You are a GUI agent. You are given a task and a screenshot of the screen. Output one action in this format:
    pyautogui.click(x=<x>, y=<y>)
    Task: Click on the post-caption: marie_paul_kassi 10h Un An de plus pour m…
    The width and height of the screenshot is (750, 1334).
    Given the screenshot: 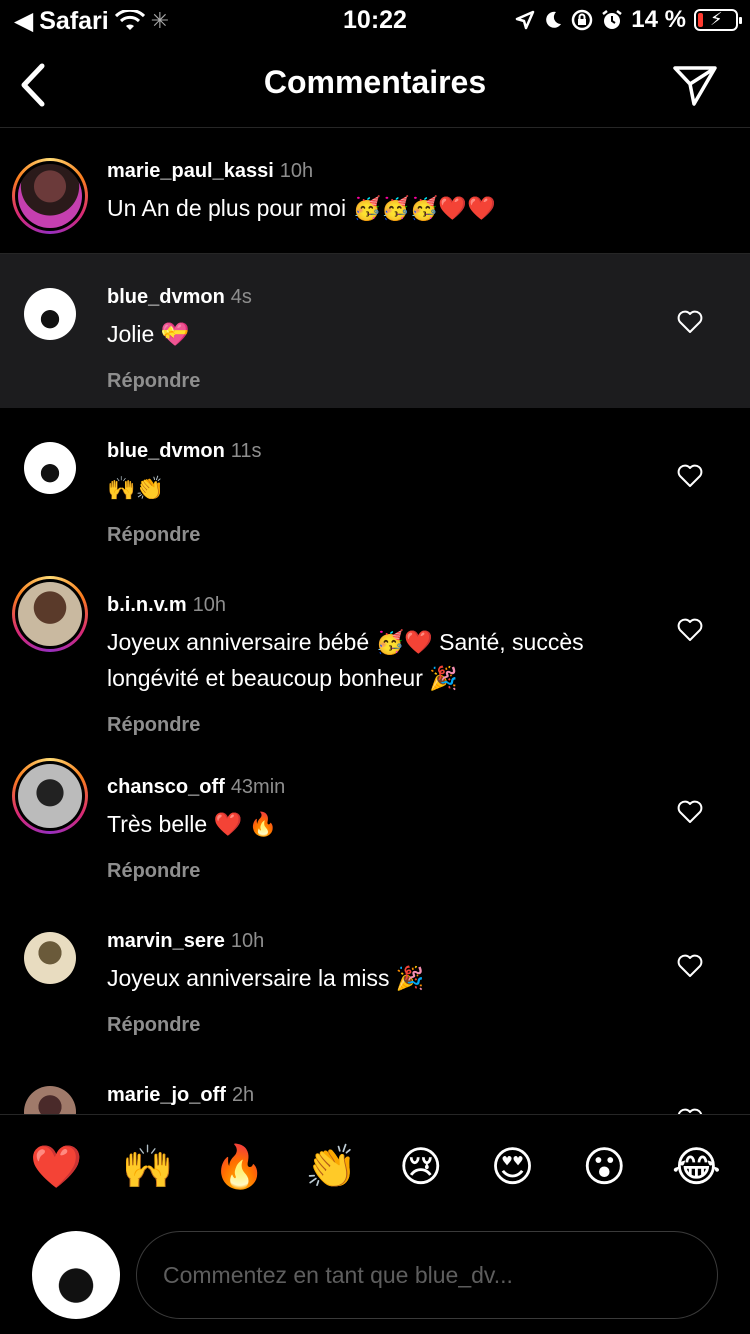 What is the action you would take?
    pyautogui.click(x=375, y=191)
    